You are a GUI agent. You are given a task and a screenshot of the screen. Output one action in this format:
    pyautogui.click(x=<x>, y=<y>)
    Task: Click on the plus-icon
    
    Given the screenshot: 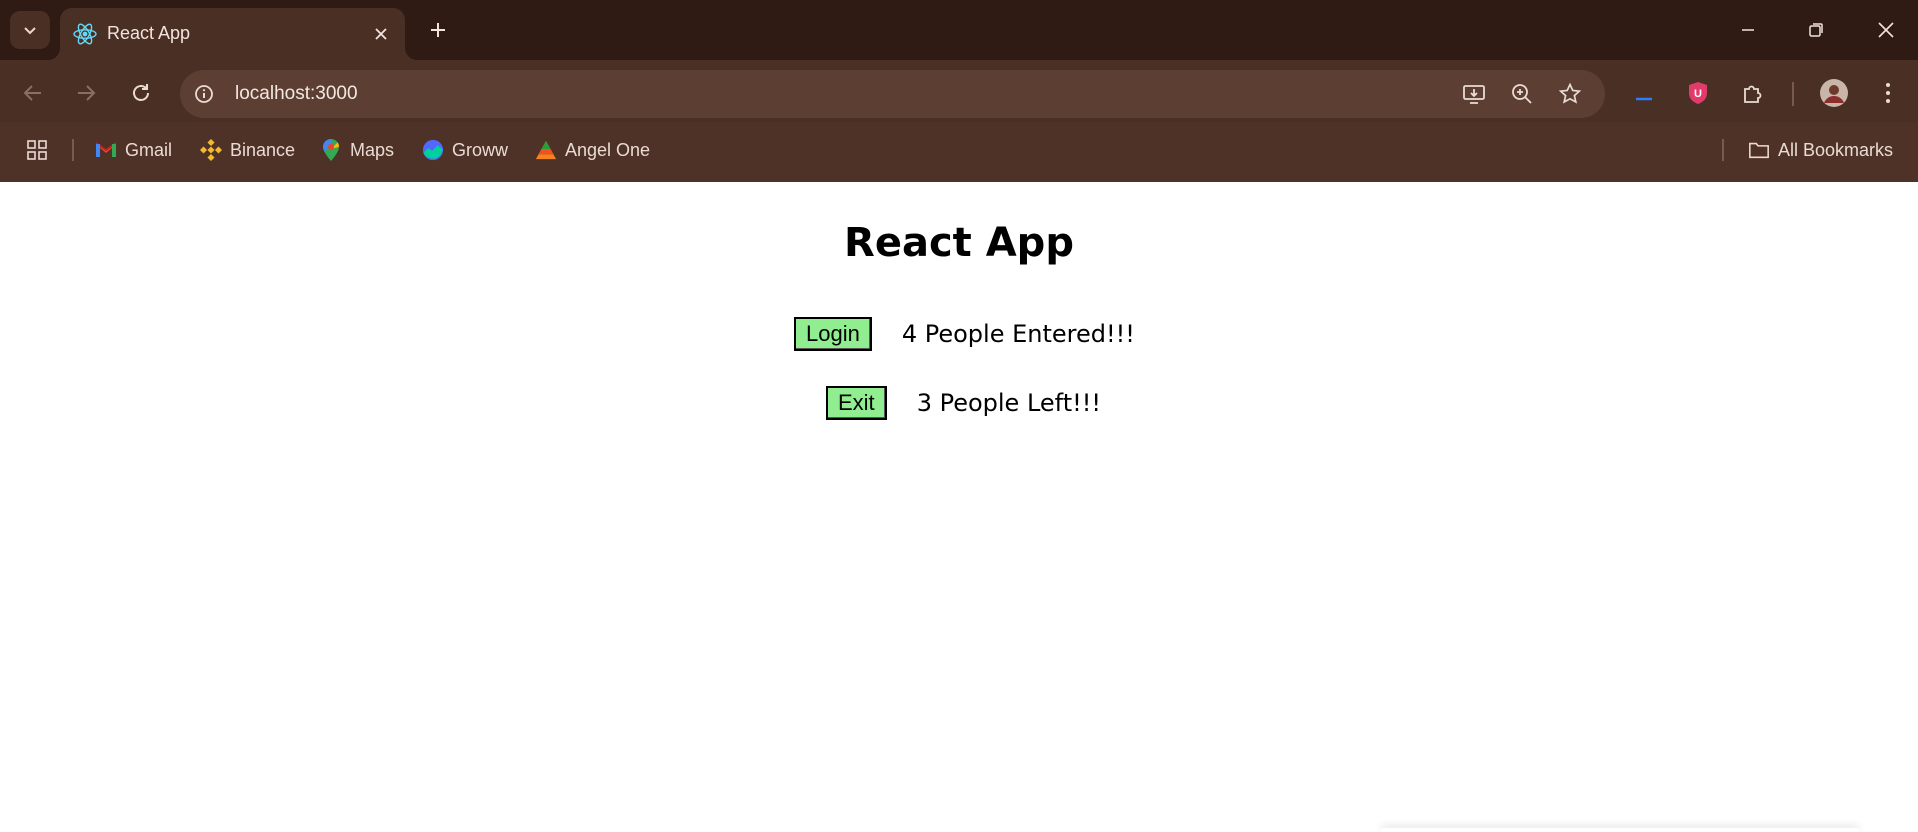 What is the action you would take?
    pyautogui.click(x=438, y=30)
    